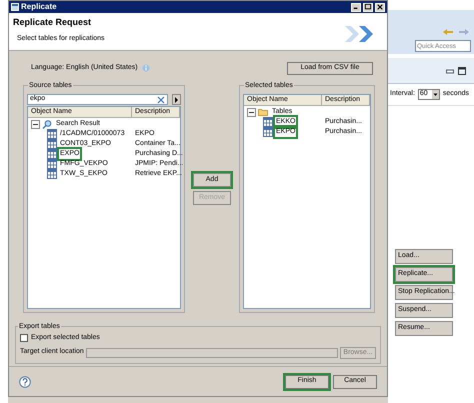 The width and height of the screenshot is (474, 403). Describe the element at coordinates (263, 112) in the screenshot. I see `folder-icon` at that location.